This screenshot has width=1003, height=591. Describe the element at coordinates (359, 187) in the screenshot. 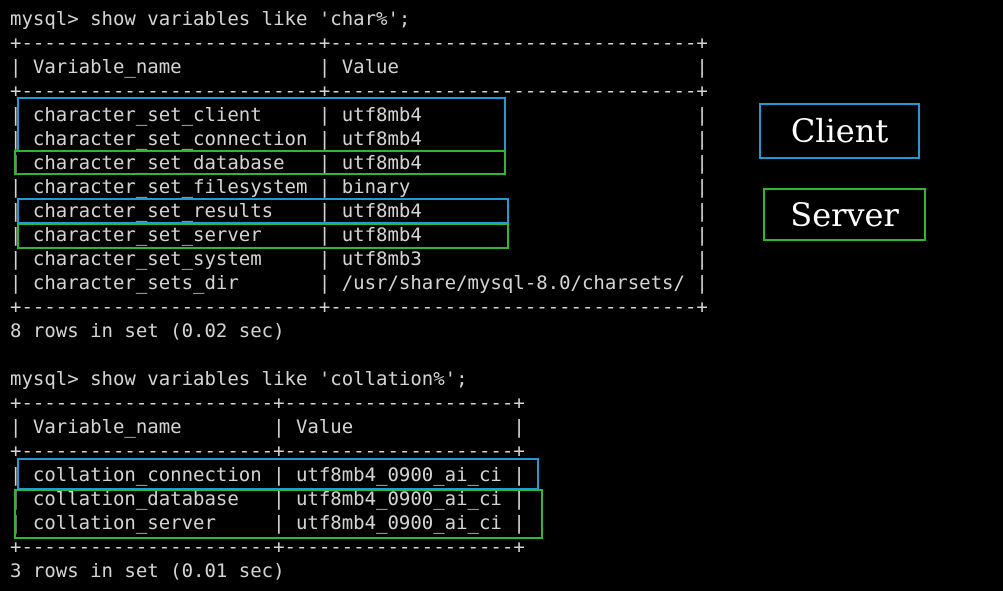

I see `terminal-line: | character_set_filesystem | binary |` at that location.